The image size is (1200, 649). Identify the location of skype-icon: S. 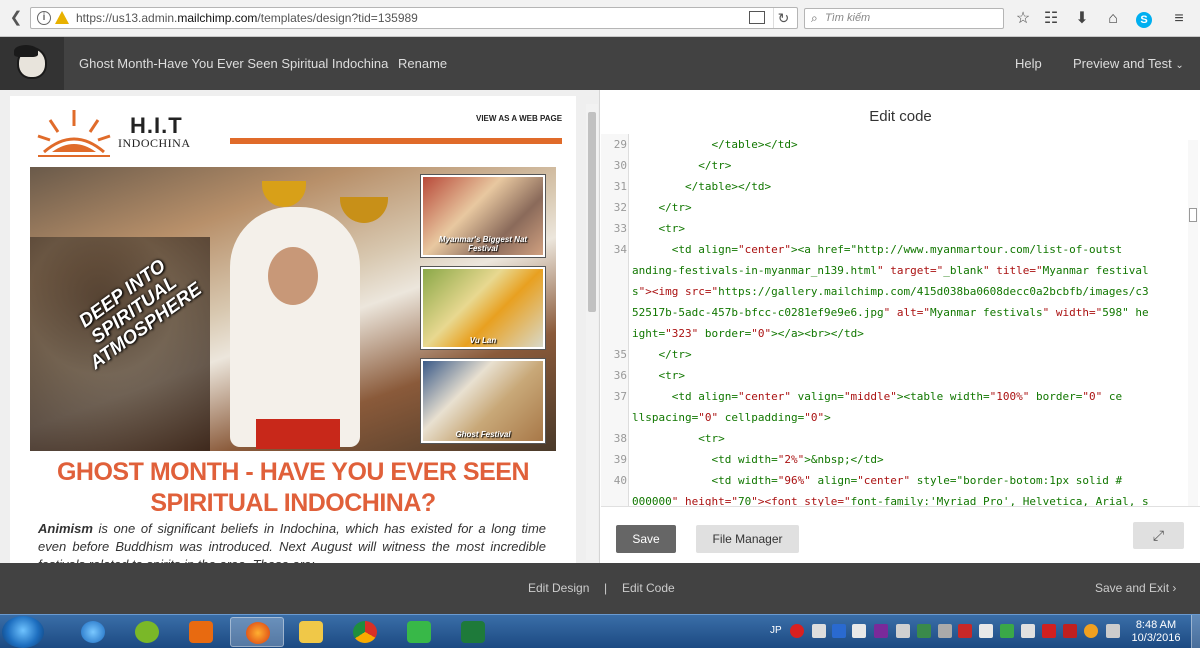
(1144, 19).